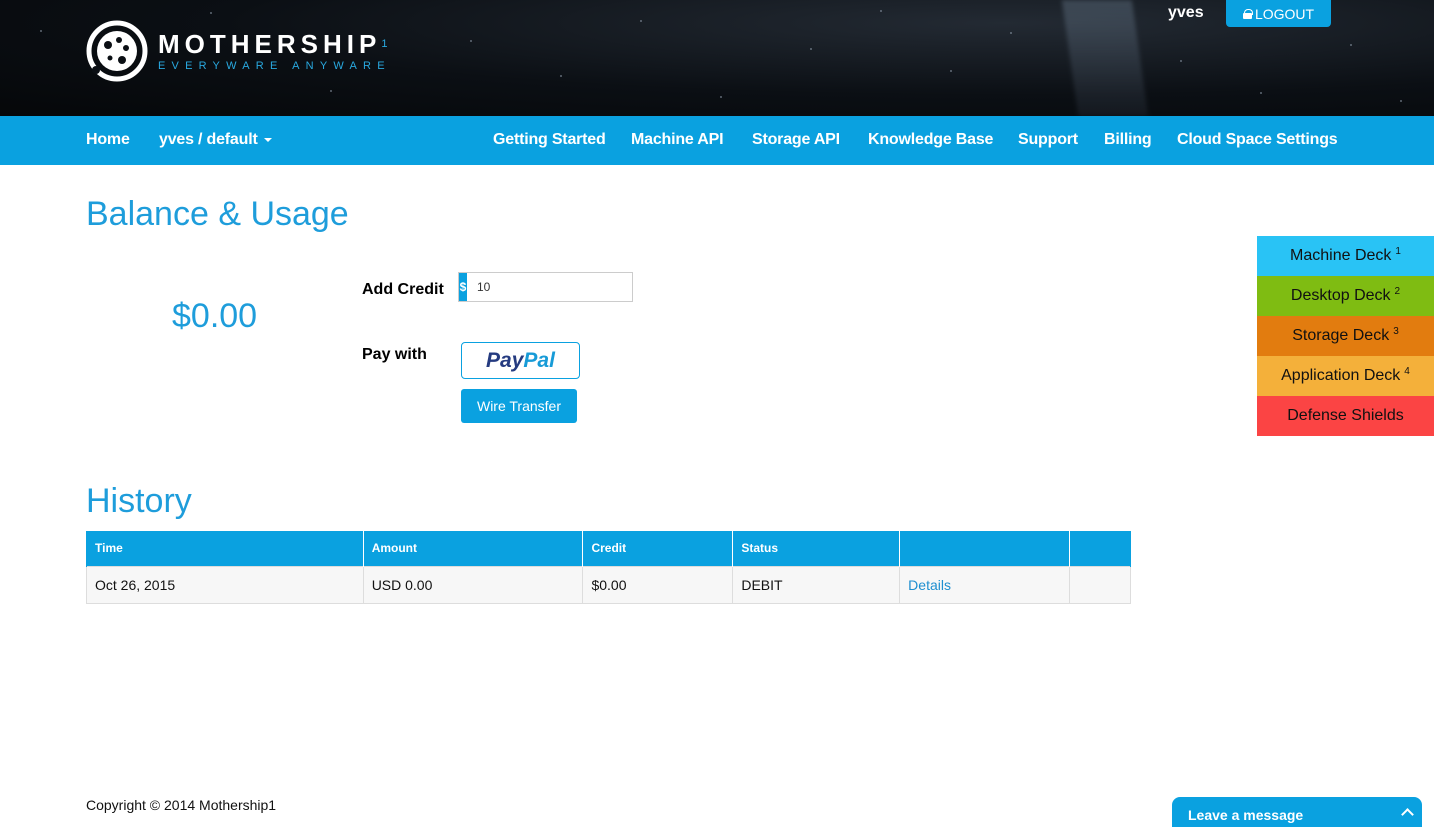 The height and width of the screenshot is (827, 1434). What do you see at coordinates (658, 548) in the screenshot?
I see `column-header-credit: Credit` at bounding box center [658, 548].